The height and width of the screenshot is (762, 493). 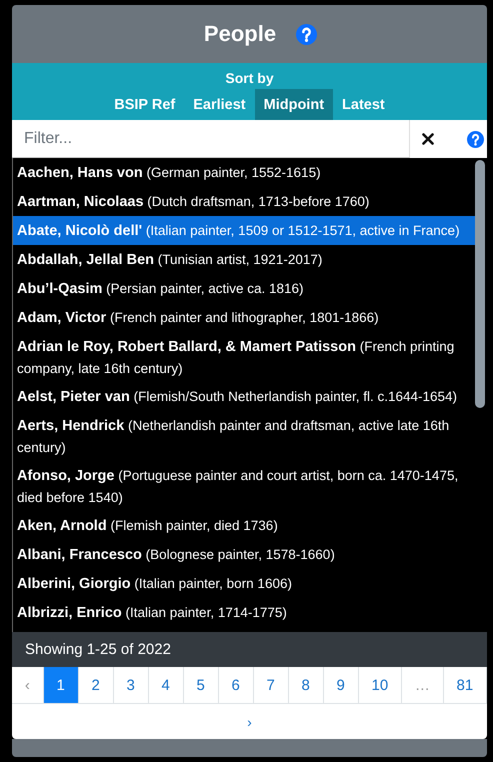 What do you see at coordinates (363, 104) in the screenshot?
I see `sort-option: Latest` at bounding box center [363, 104].